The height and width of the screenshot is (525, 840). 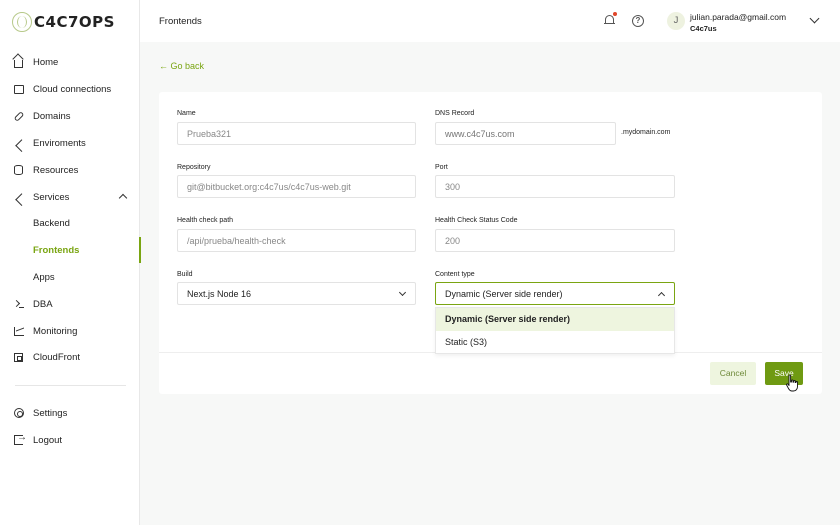 What do you see at coordinates (56, 250) in the screenshot?
I see `sidebar-item-label: Frontends` at bounding box center [56, 250].